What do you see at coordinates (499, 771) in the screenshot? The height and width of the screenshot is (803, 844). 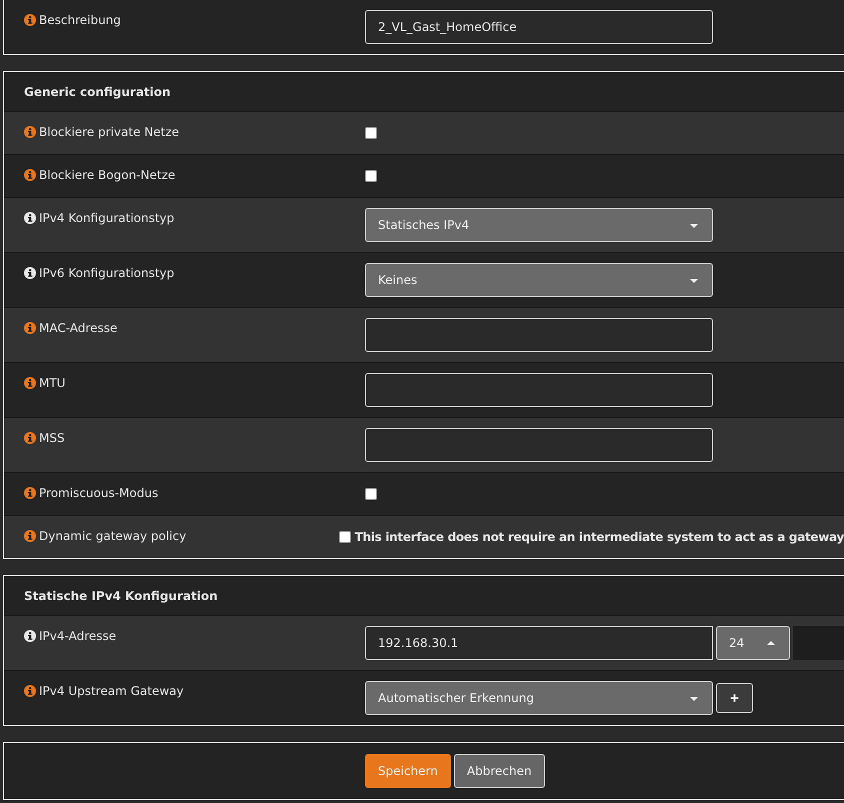 I see `cancel-button: Abbrechen` at bounding box center [499, 771].